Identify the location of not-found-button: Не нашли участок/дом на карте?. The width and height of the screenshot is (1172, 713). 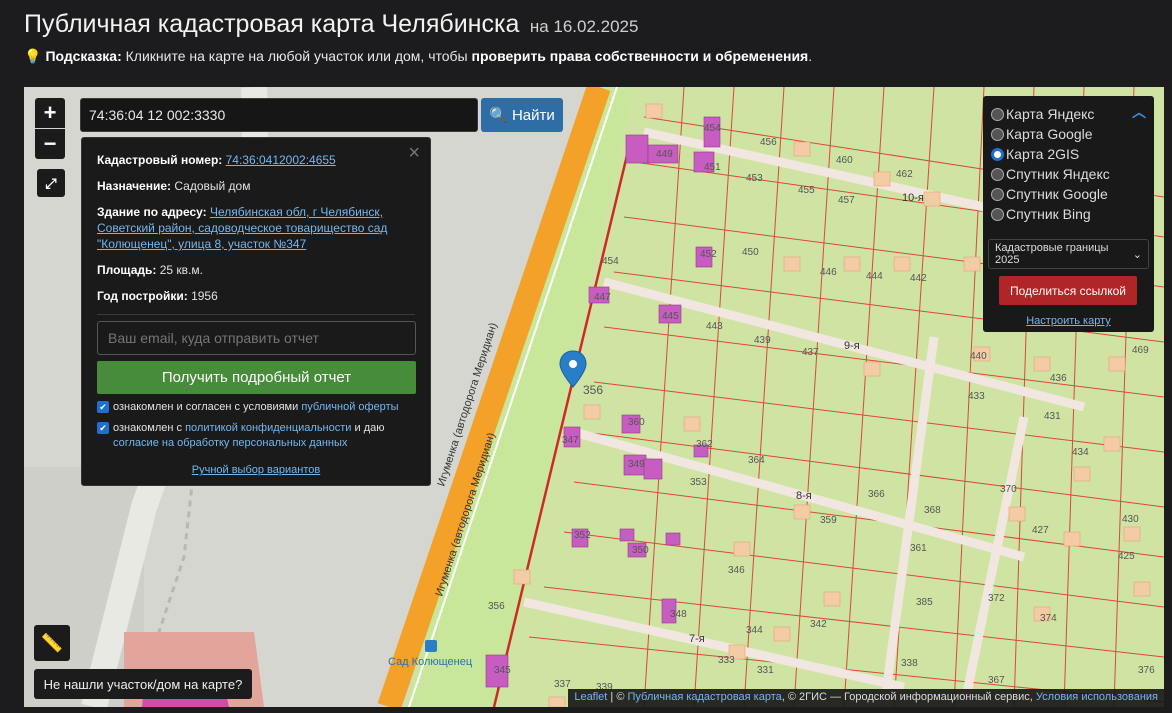
(143, 684).